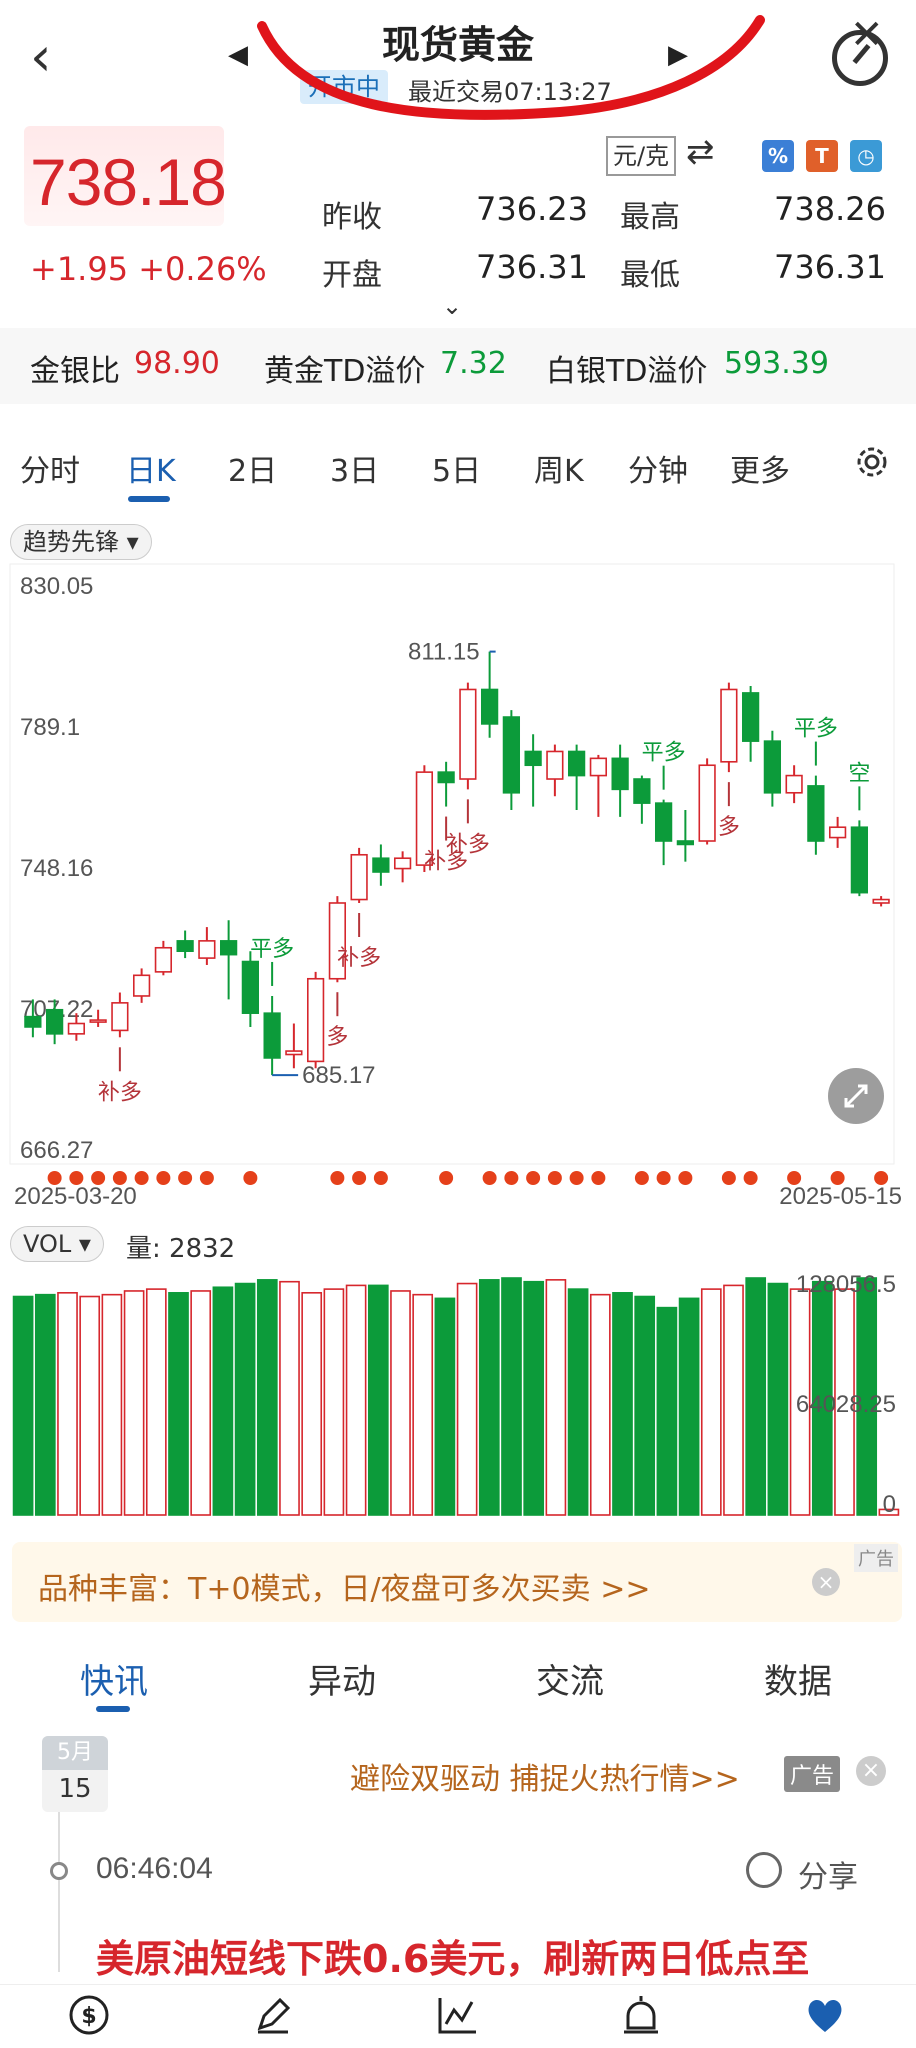 The image size is (916, 2048). What do you see at coordinates (452, 306) in the screenshot?
I see `chevron-down-icon: ⌄` at bounding box center [452, 306].